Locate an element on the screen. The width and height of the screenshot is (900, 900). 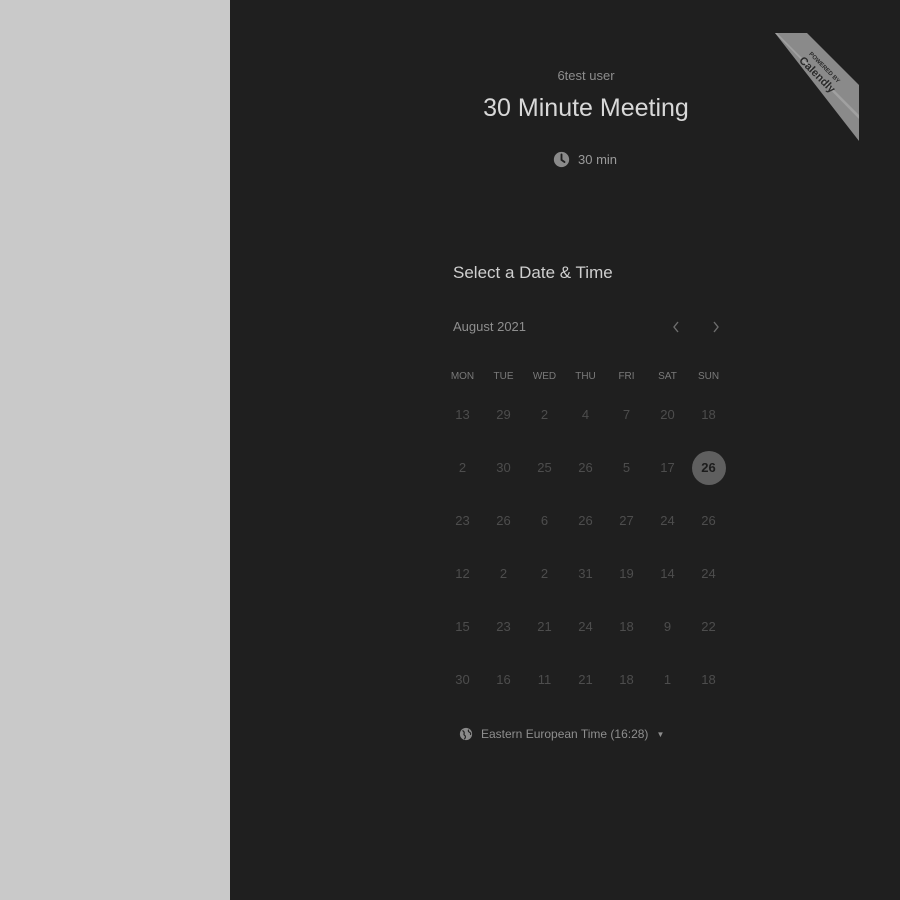
selected-day-label: 26 is located at coordinates (708, 467).